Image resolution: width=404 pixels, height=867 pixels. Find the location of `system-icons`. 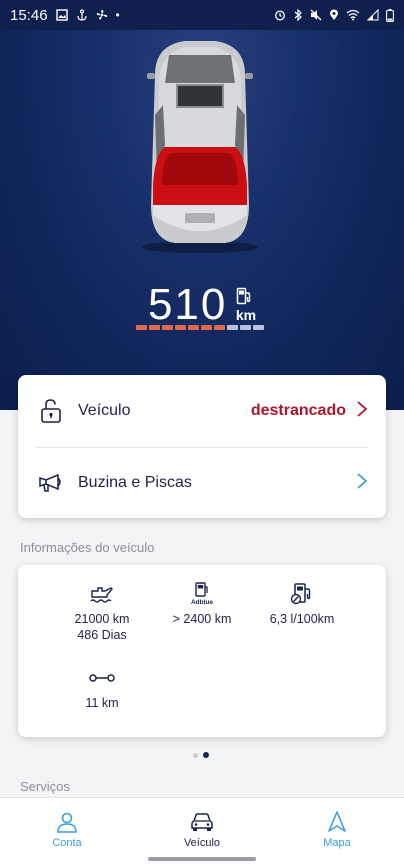

system-icons is located at coordinates (334, 15).